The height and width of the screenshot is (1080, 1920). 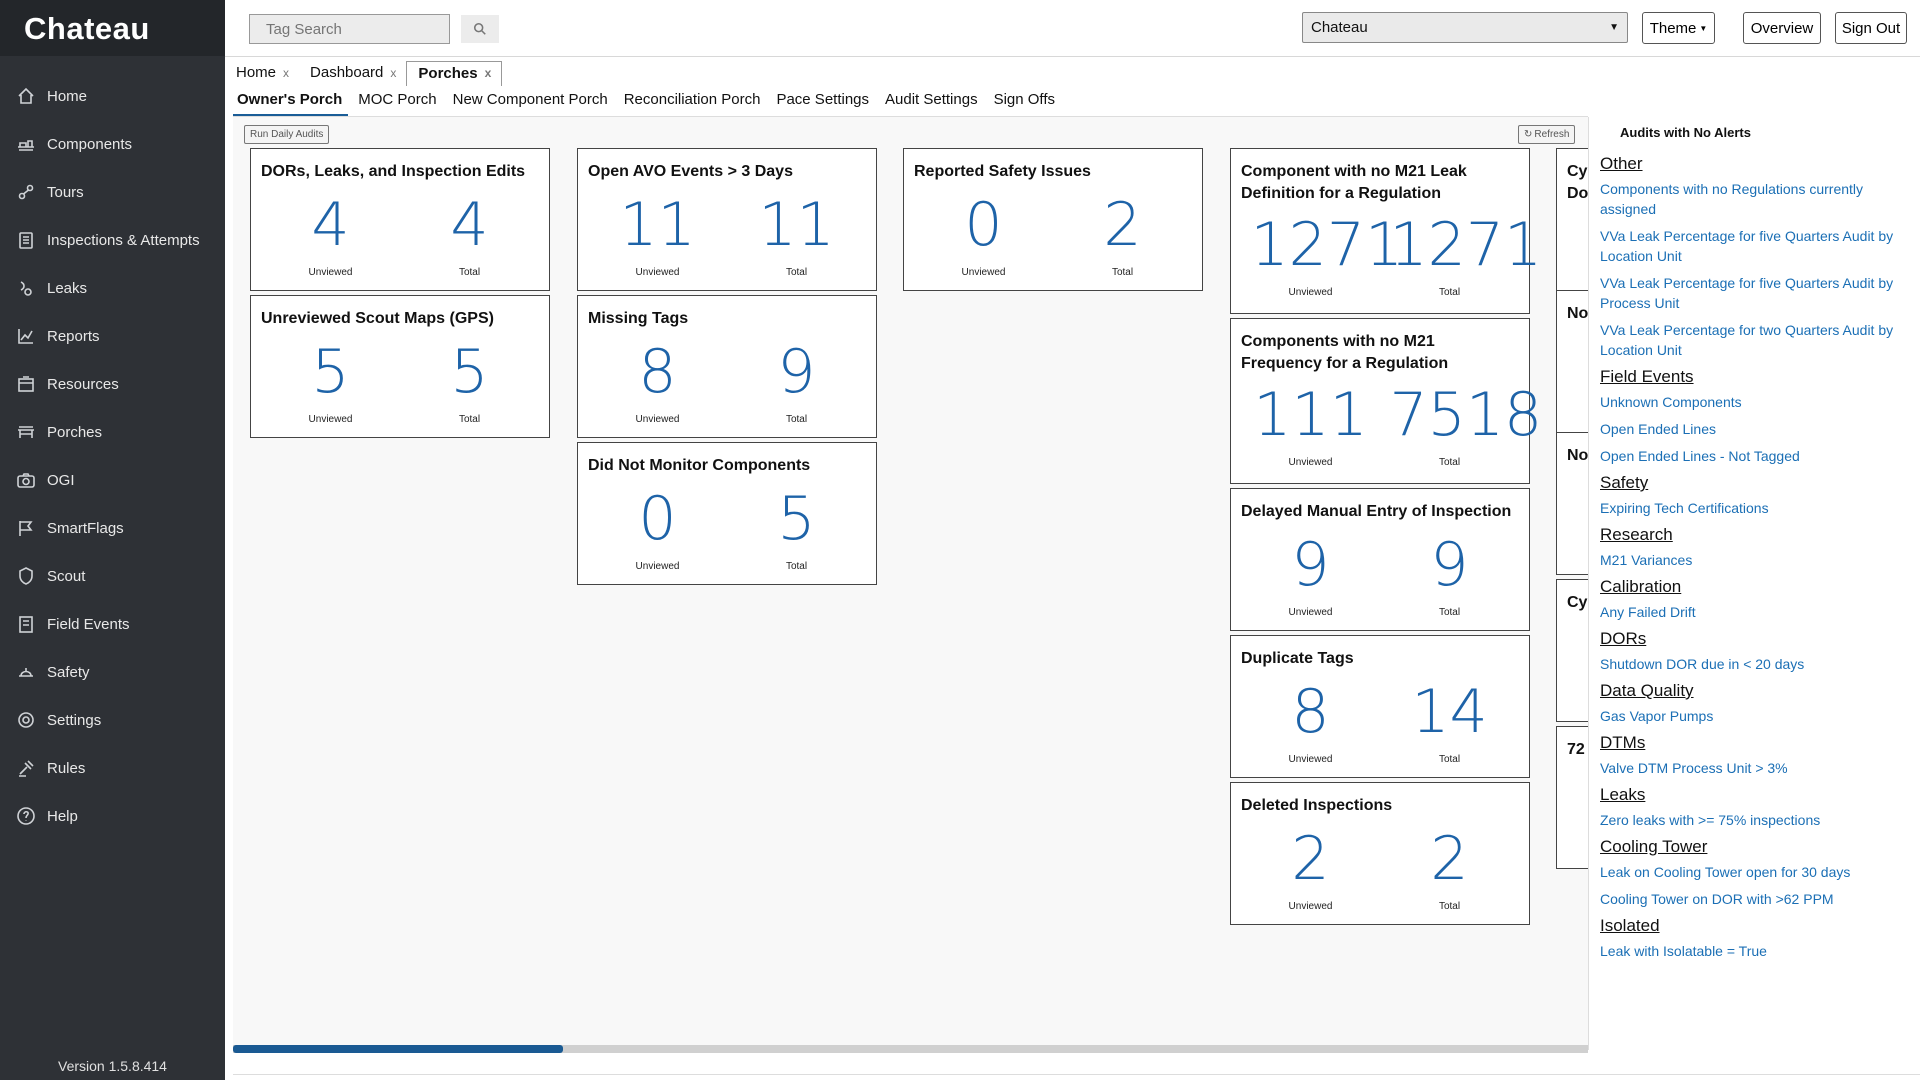 I want to click on unviewed-block: 11 Unviewed, so click(x=658, y=236).